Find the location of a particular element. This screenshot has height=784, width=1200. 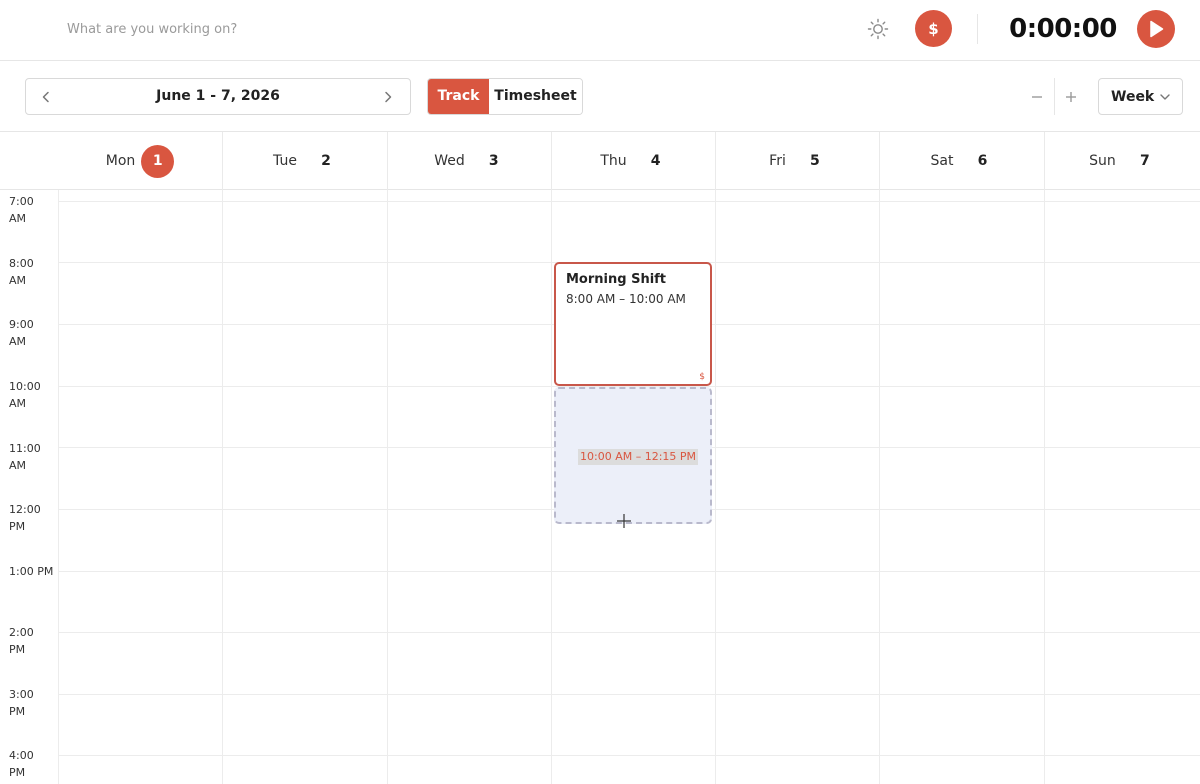

event-title: Morning Shift is located at coordinates (616, 279).